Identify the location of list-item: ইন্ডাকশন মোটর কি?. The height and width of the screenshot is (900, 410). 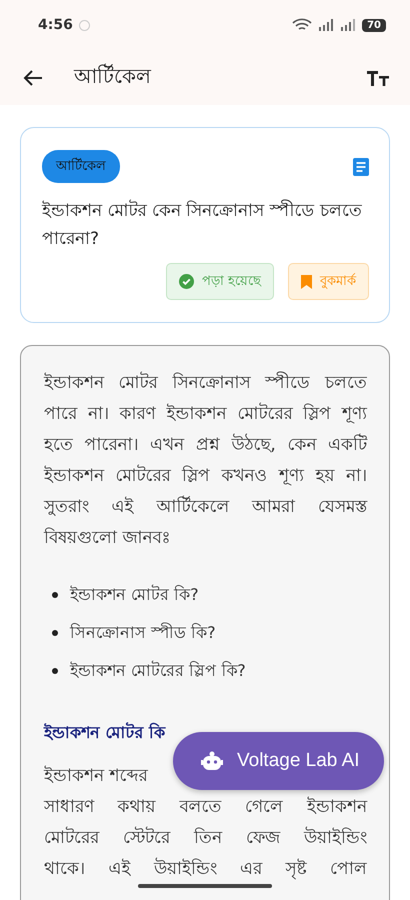
(134, 595).